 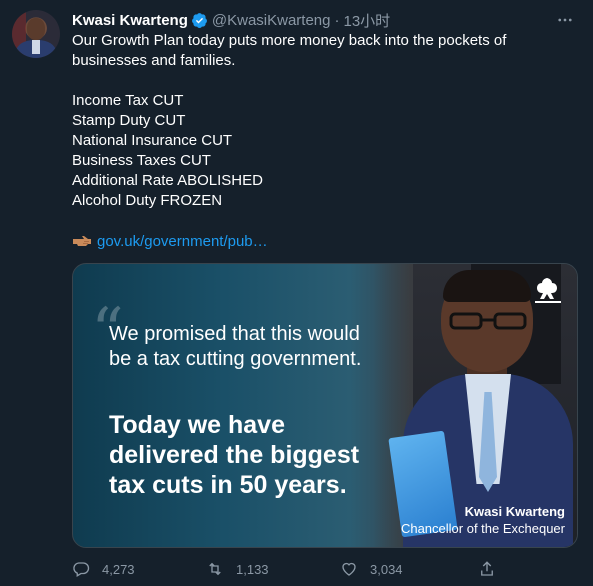 I want to click on portrait-hair, so click(x=487, y=286).